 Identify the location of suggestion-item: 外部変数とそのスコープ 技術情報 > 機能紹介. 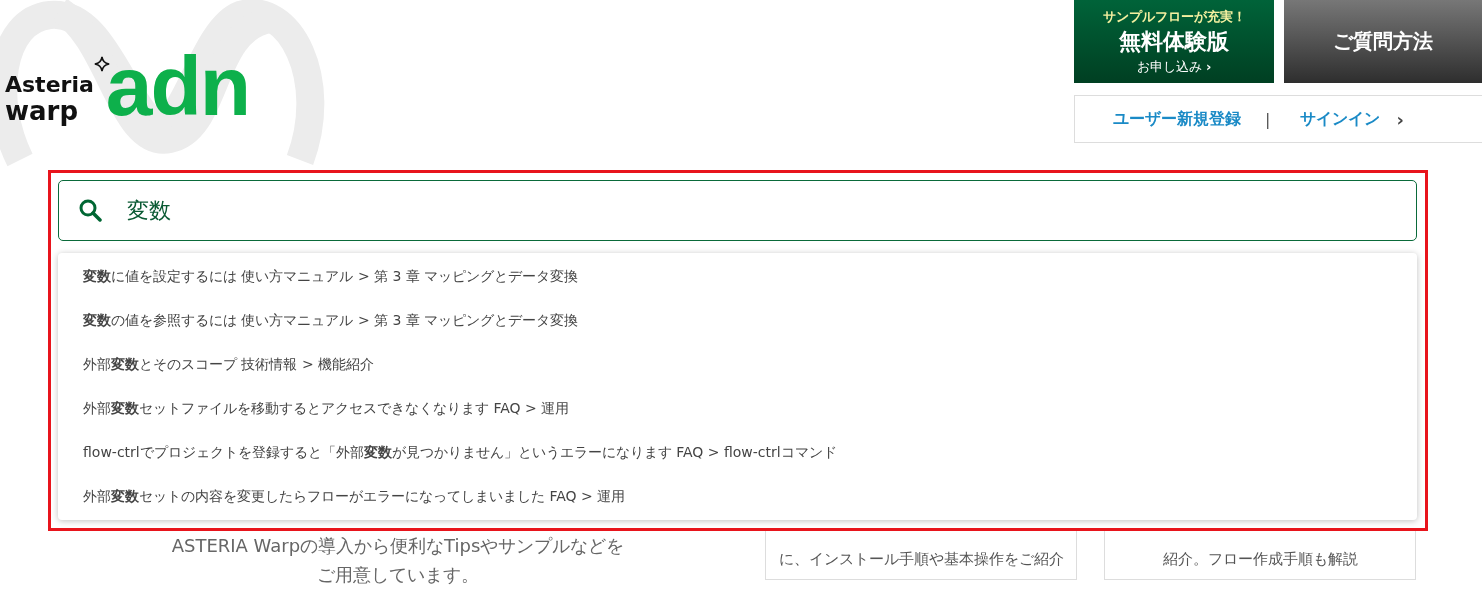
(737, 364).